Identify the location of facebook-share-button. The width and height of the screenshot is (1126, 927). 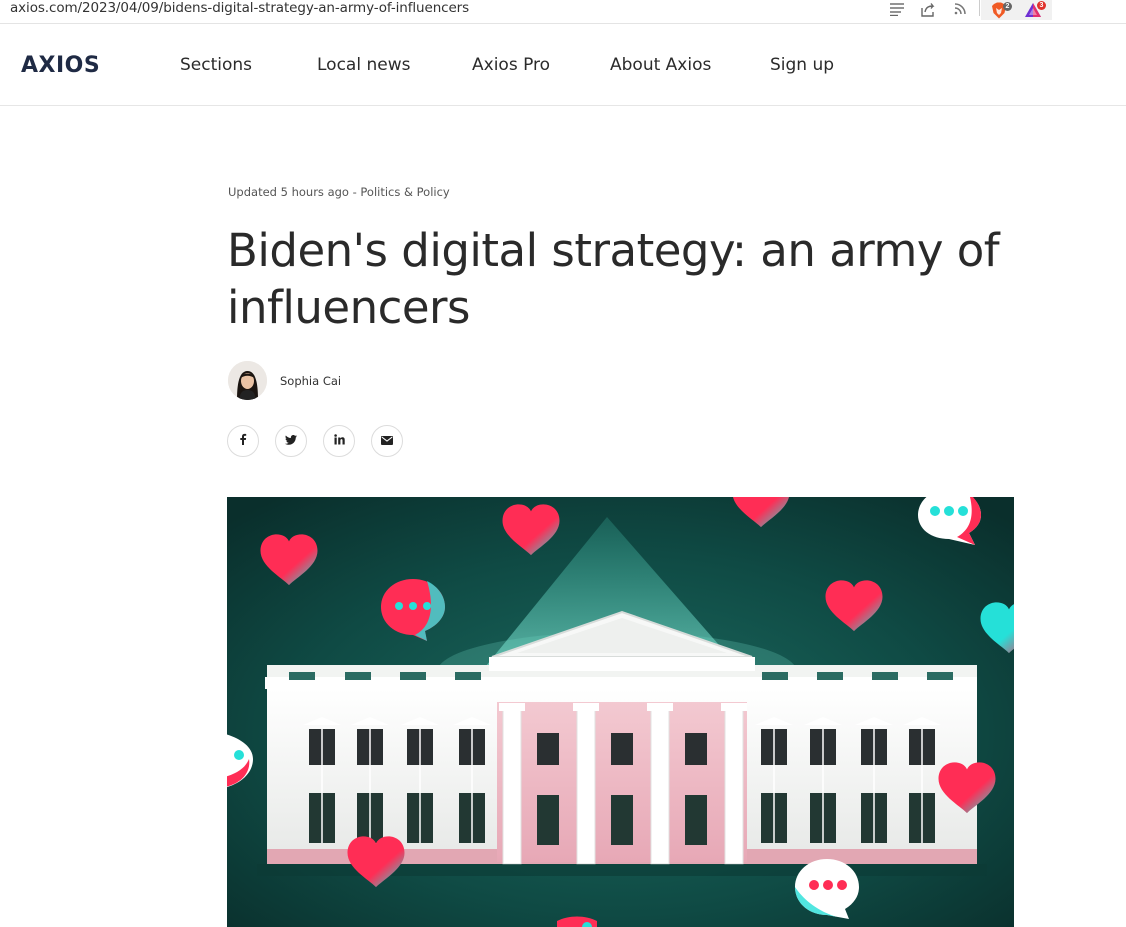
(243, 441).